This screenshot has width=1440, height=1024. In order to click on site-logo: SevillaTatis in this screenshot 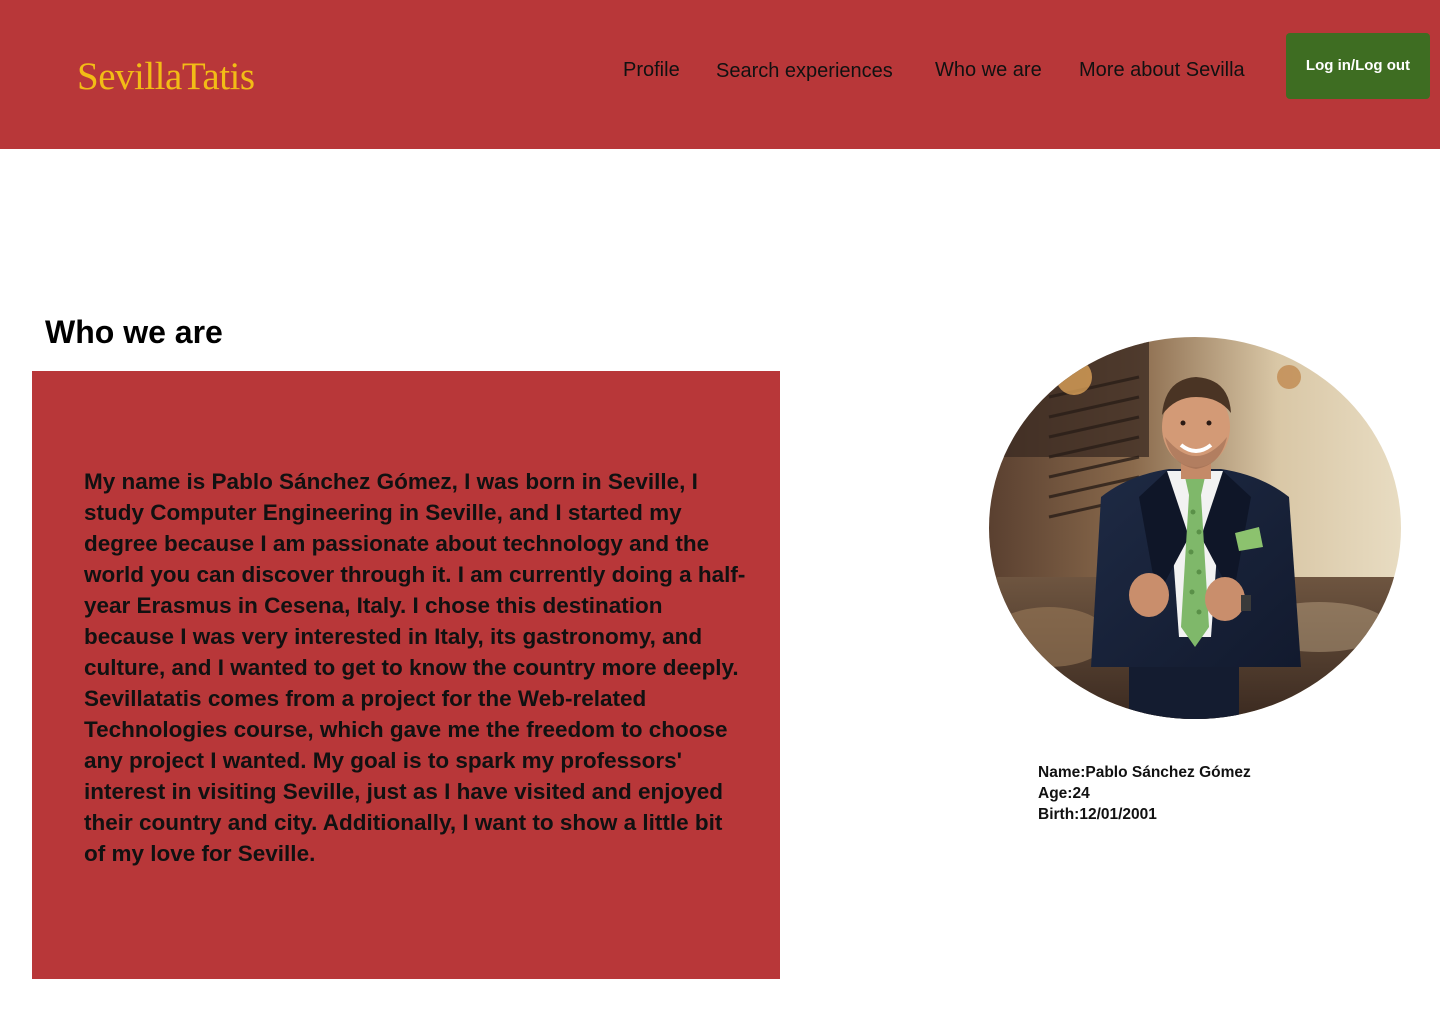, I will do `click(166, 77)`.